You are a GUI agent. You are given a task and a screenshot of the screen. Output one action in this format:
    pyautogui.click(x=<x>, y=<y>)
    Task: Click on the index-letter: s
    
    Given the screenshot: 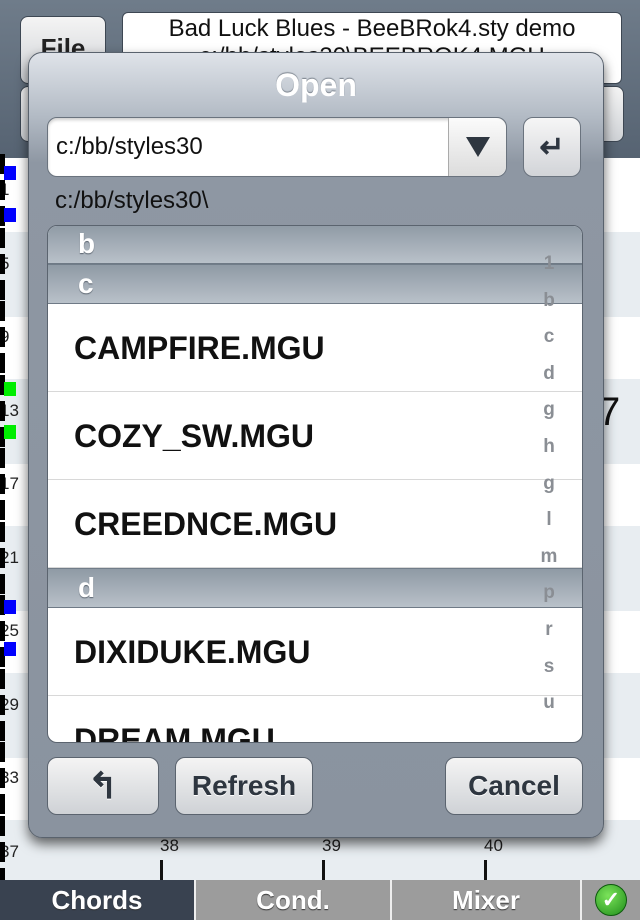 What is the action you would take?
    pyautogui.click(x=549, y=667)
    